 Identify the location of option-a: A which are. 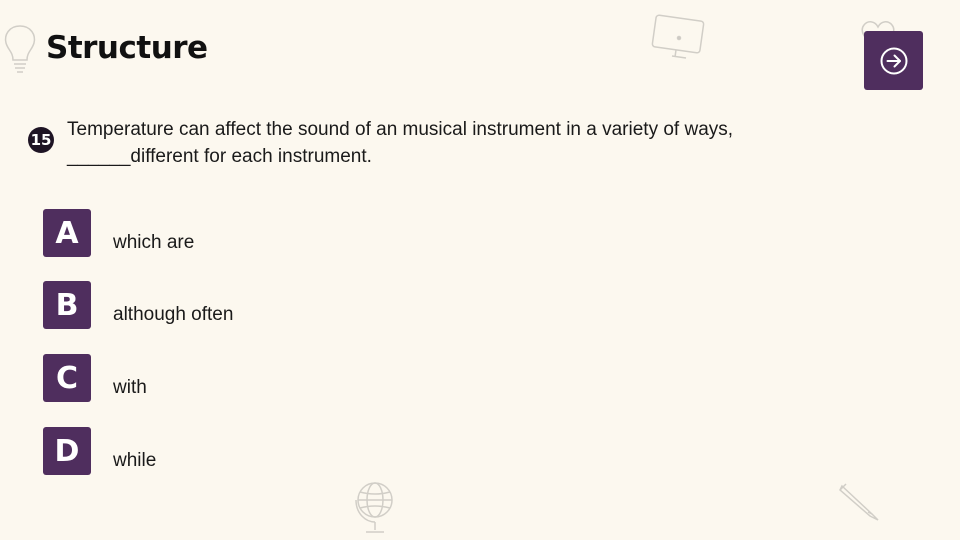
(118, 233).